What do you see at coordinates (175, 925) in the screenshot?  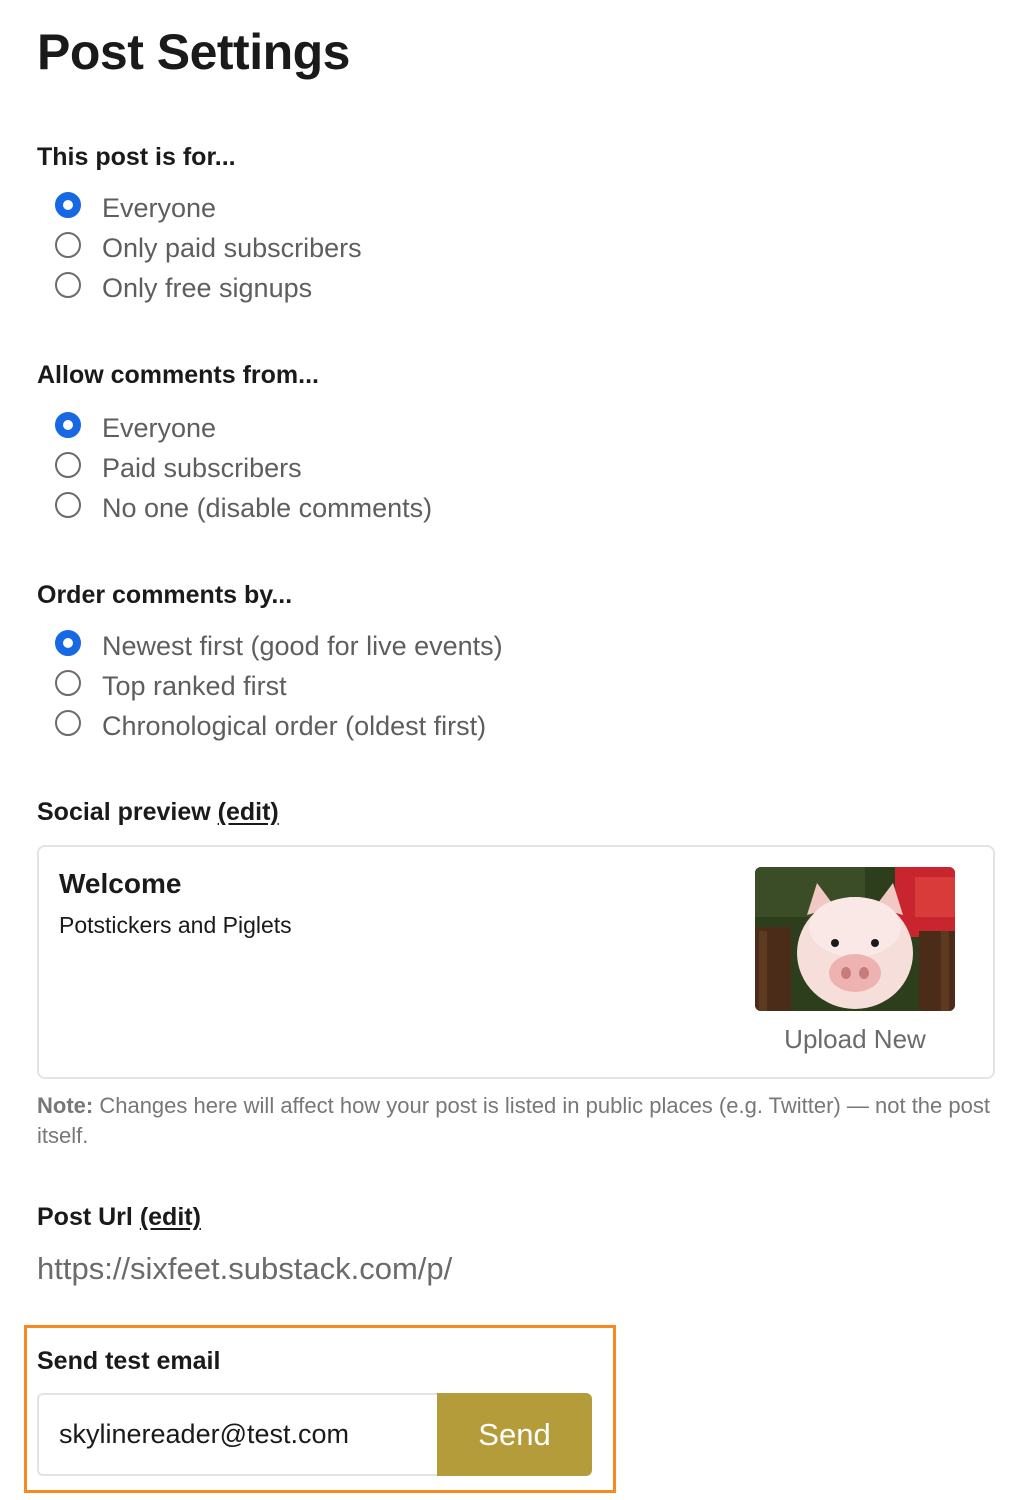 I see `preview-card-subtitle: Potstickers and Piglets` at bounding box center [175, 925].